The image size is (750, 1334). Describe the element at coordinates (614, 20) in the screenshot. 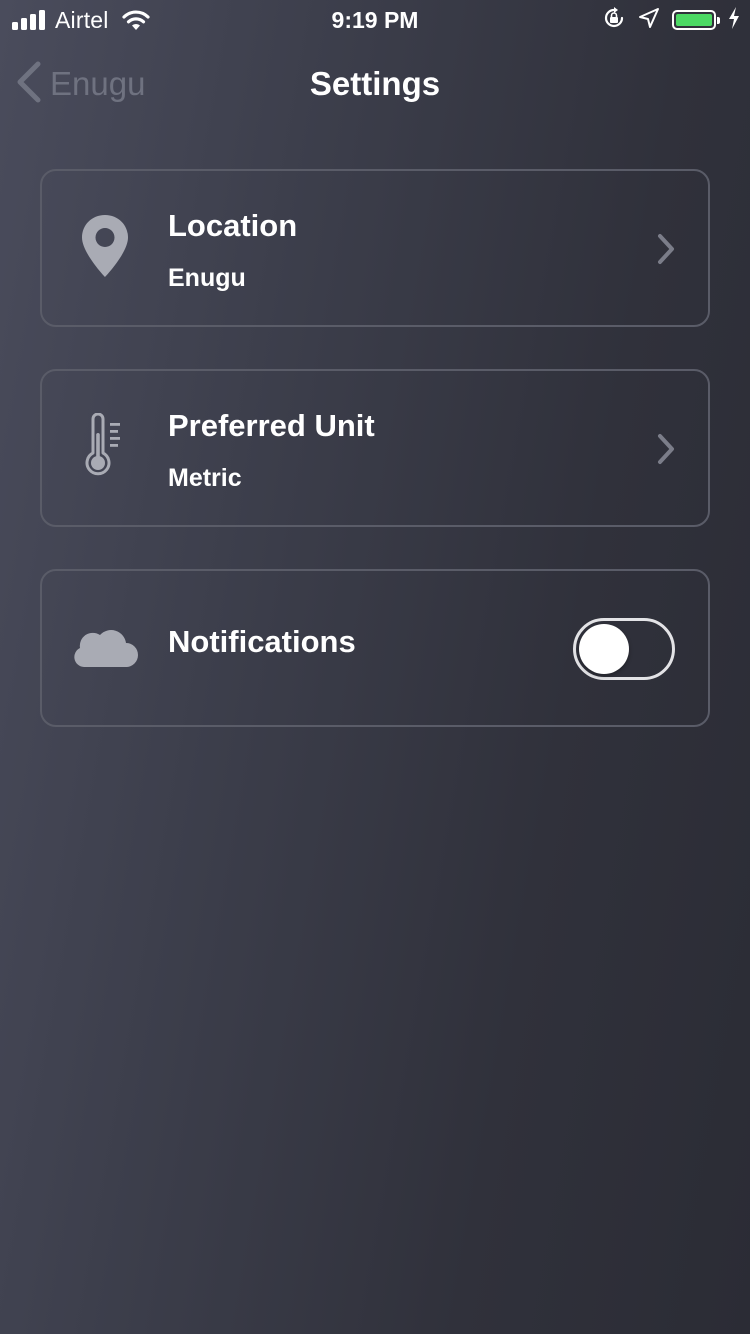

I see `orientation-lock-icon` at that location.